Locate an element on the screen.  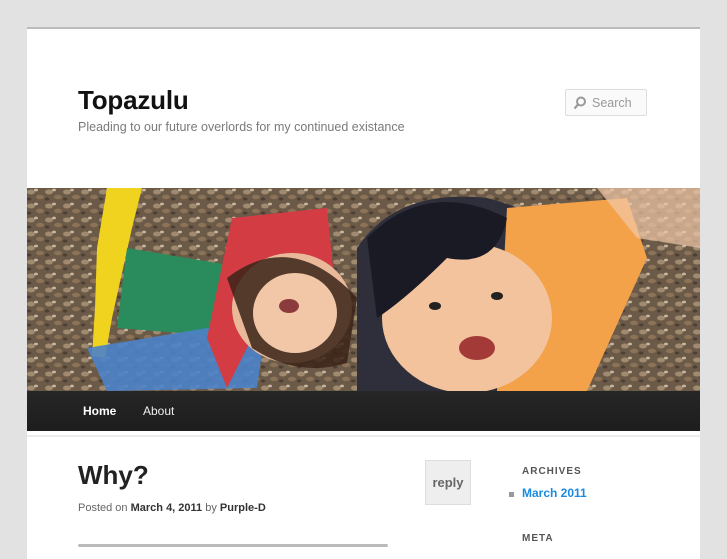
post-excerpt is located at coordinates (243, 544).